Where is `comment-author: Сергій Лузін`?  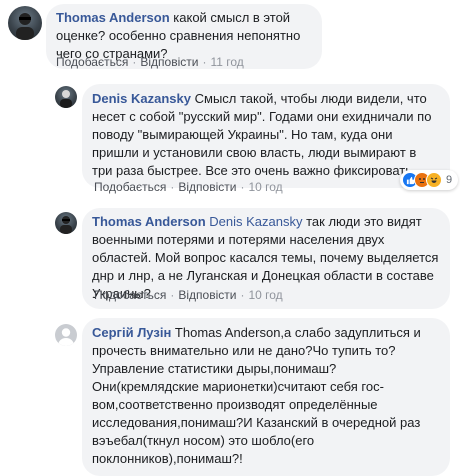
comment-author: Сергій Лузін is located at coordinates (131, 332).